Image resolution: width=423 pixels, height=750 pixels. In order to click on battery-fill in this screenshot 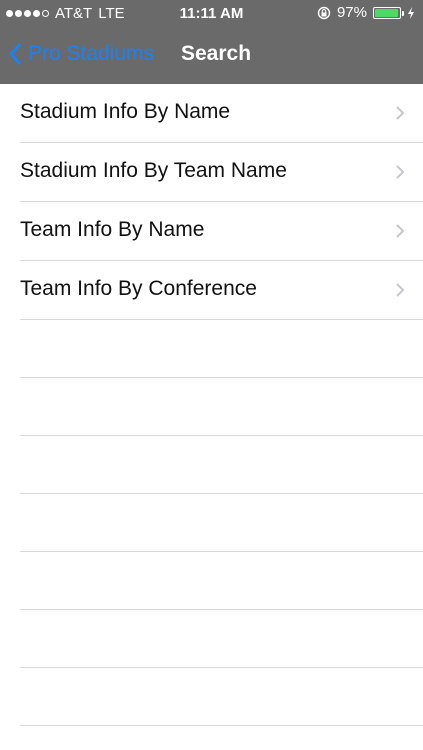, I will do `click(387, 12)`.